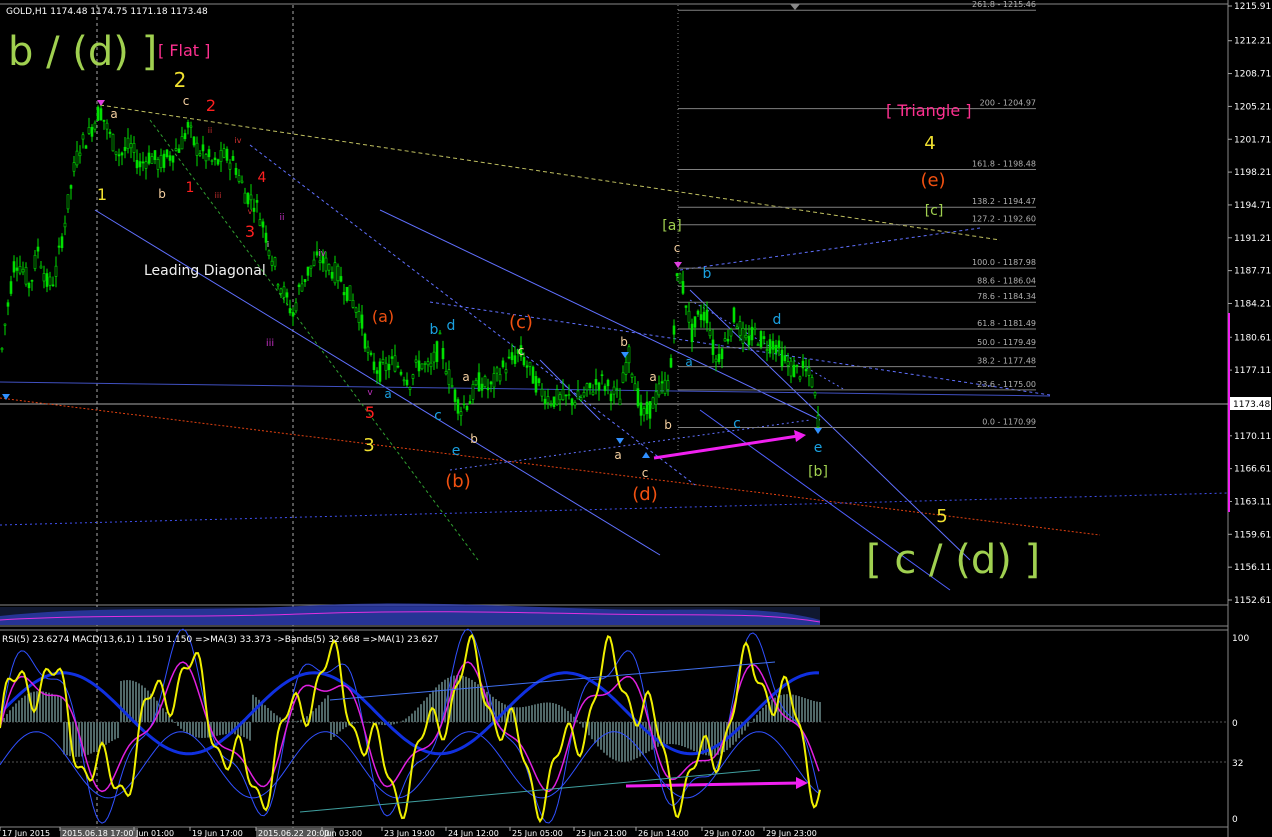  Describe the element at coordinates (521, 322) in the screenshot. I see `wave-label: (c)` at that location.